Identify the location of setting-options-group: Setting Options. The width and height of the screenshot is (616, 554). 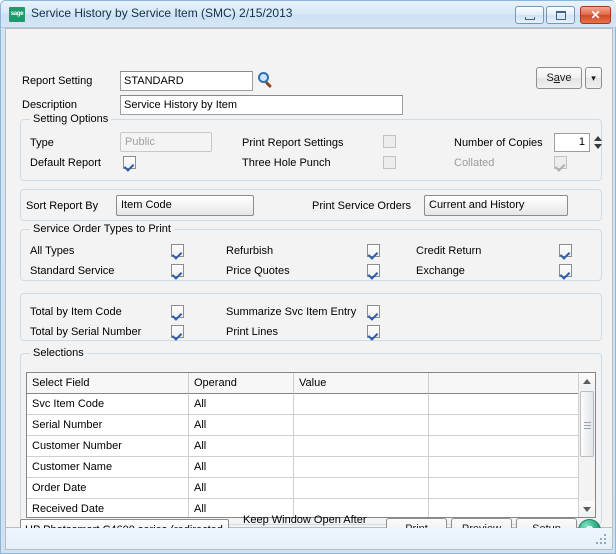
(311, 147).